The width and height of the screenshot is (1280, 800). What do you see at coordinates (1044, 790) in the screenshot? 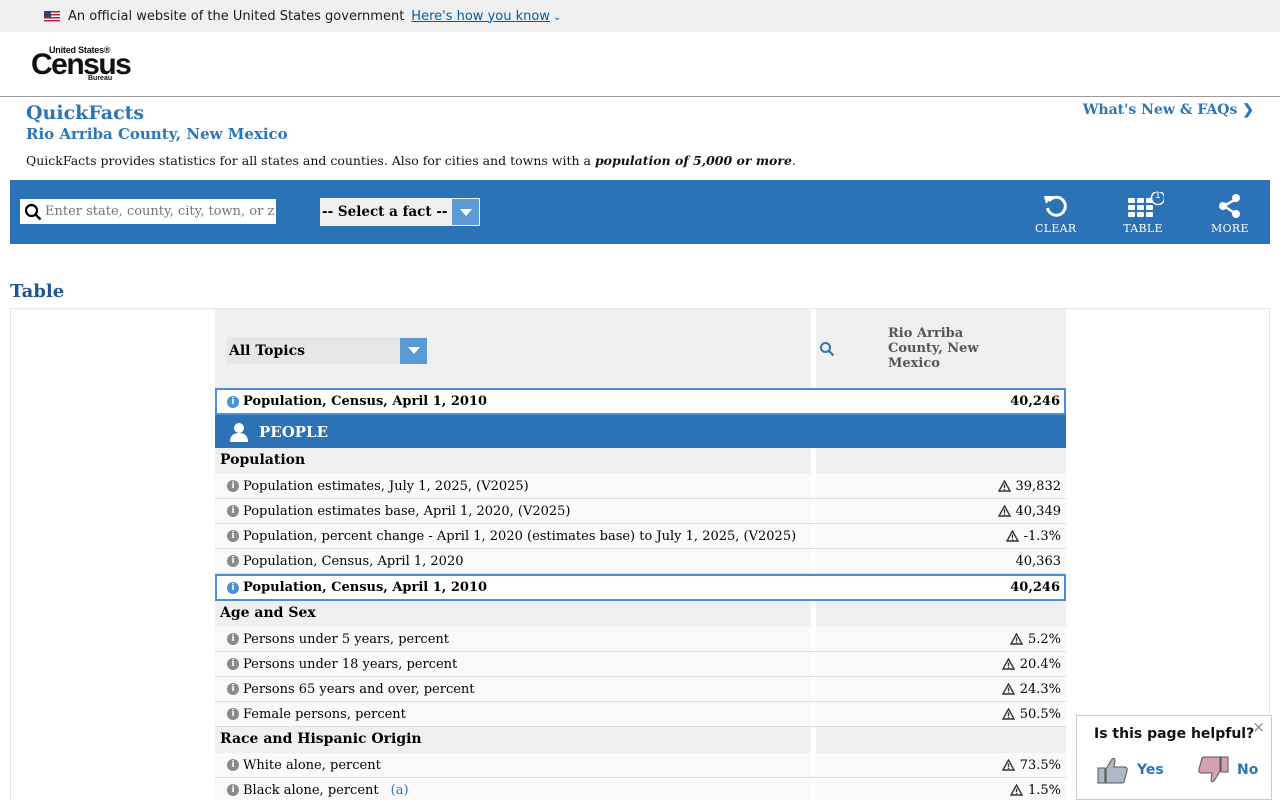
I see `fact-value: 1.5%` at bounding box center [1044, 790].